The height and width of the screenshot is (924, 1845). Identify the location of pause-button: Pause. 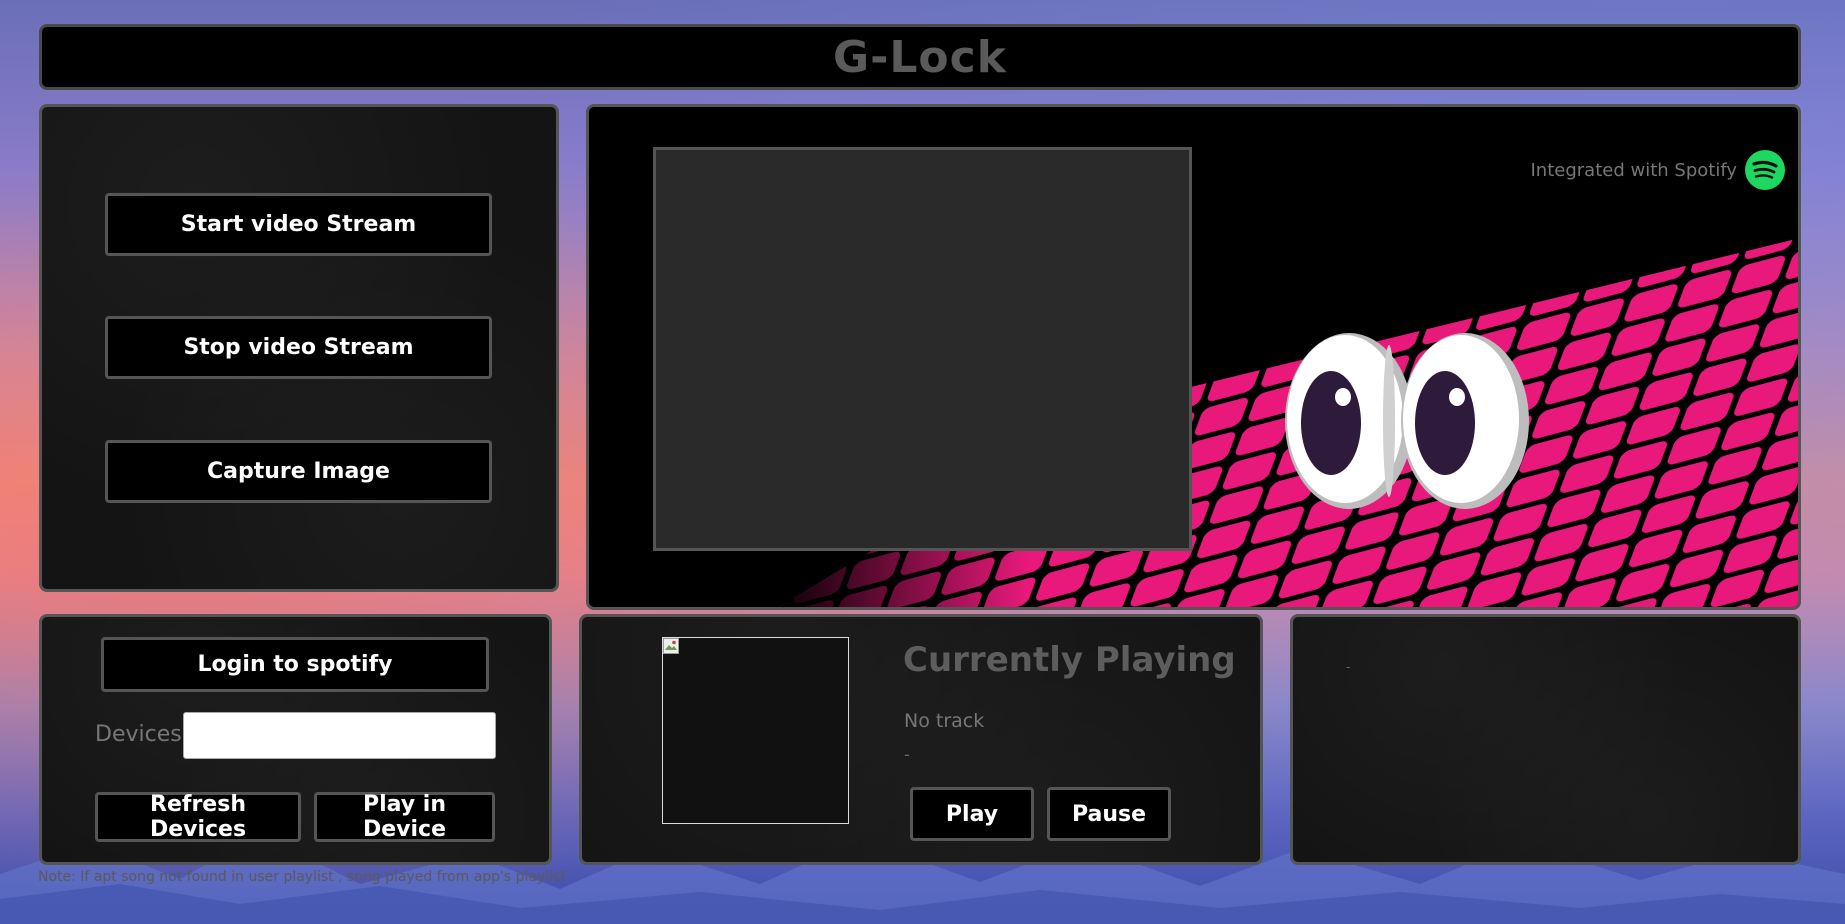
(1109, 814).